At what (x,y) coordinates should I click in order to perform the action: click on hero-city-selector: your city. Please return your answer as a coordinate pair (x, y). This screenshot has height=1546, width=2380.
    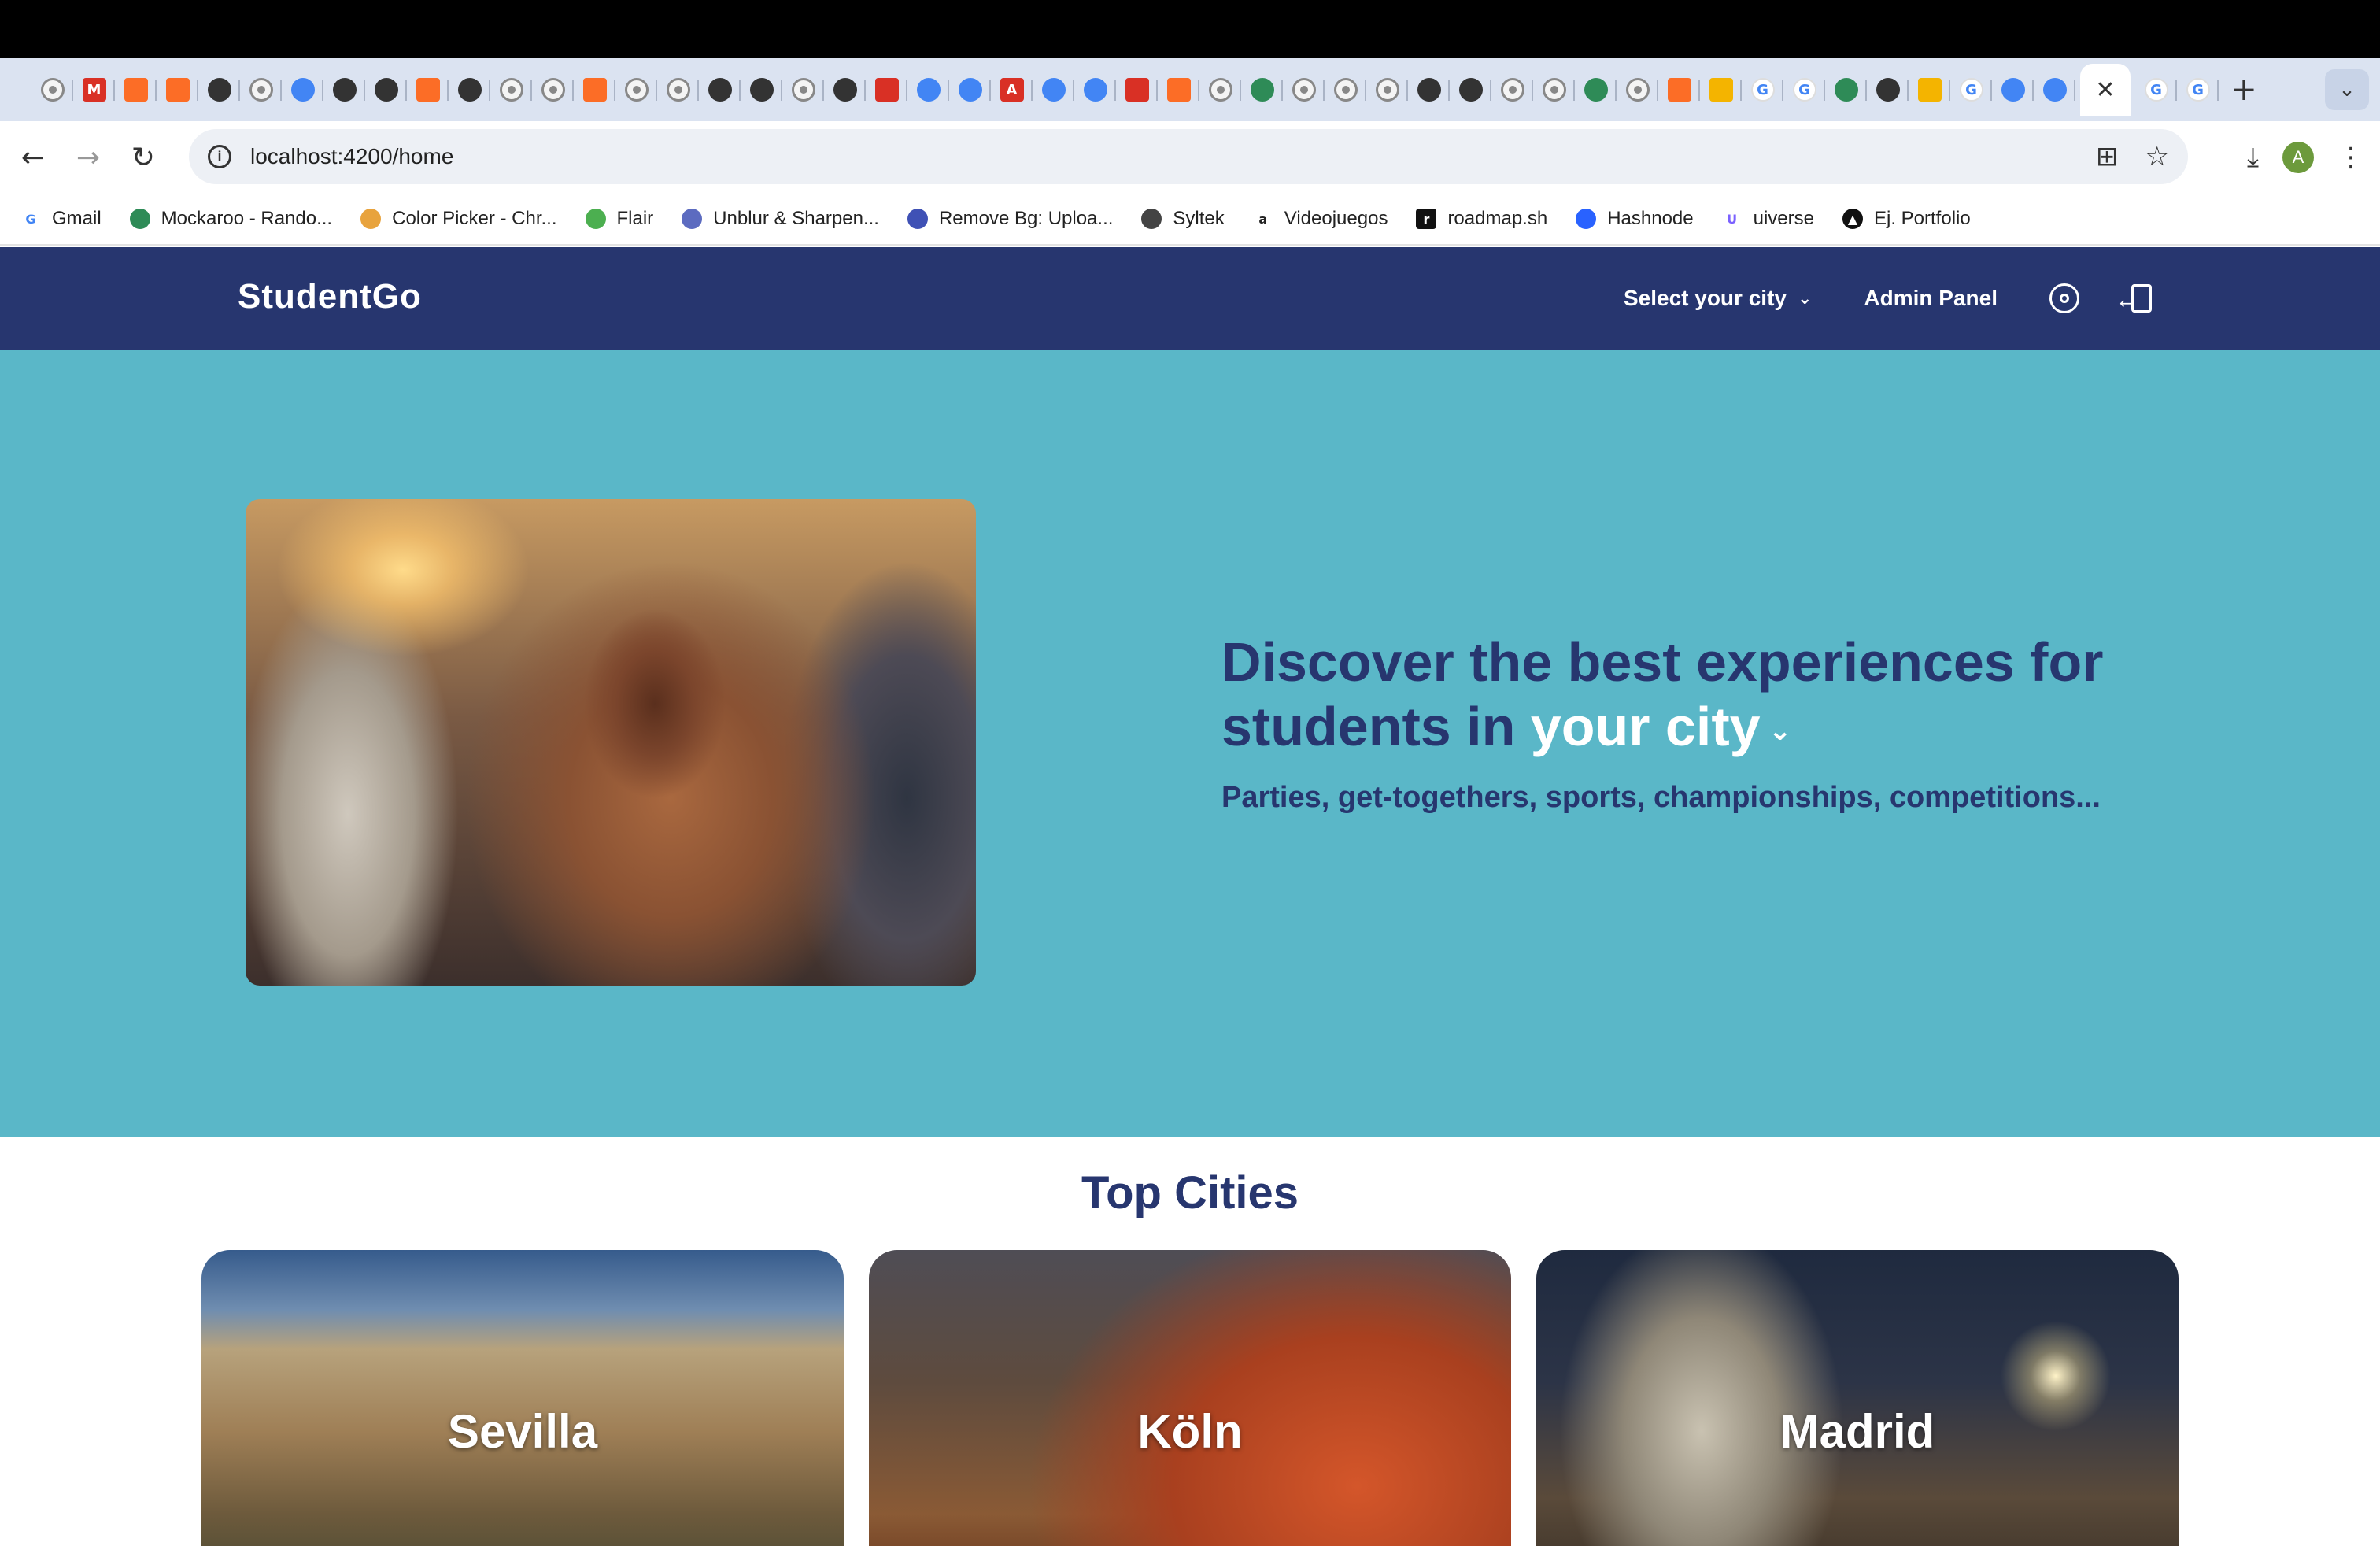
    Looking at the image, I should click on (1646, 726).